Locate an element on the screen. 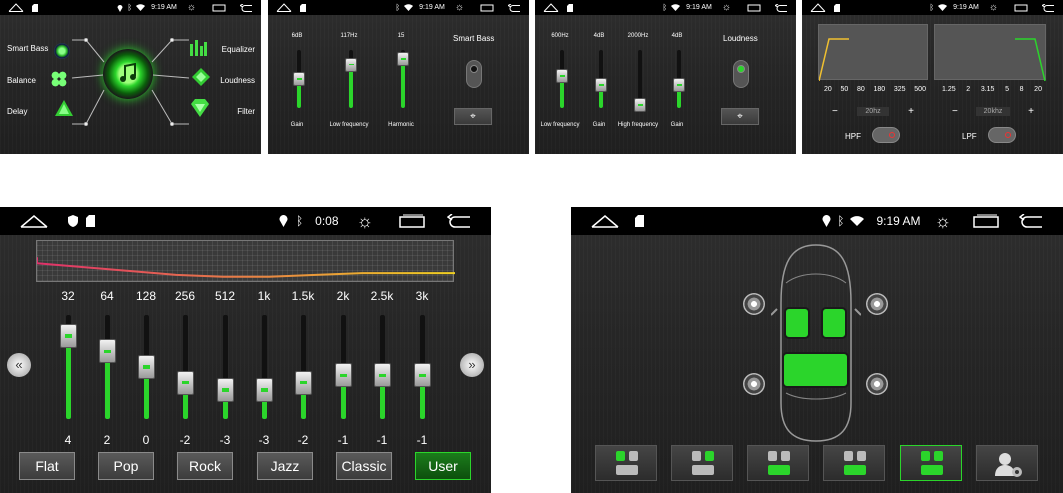 This screenshot has height=493, width=1063. loudness-toggle is located at coordinates (741, 74).